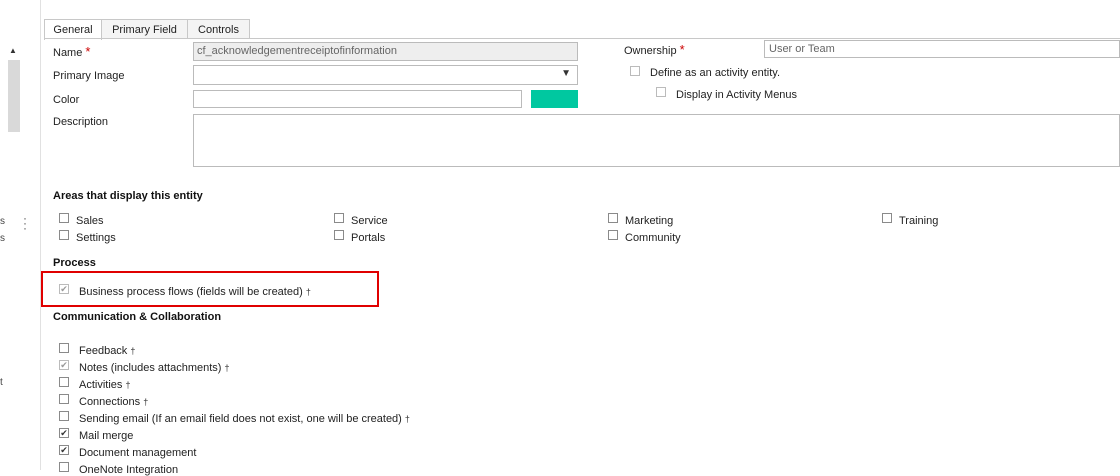 The image size is (1120, 476). I want to click on communication-label: Feedback †, so click(107, 351).